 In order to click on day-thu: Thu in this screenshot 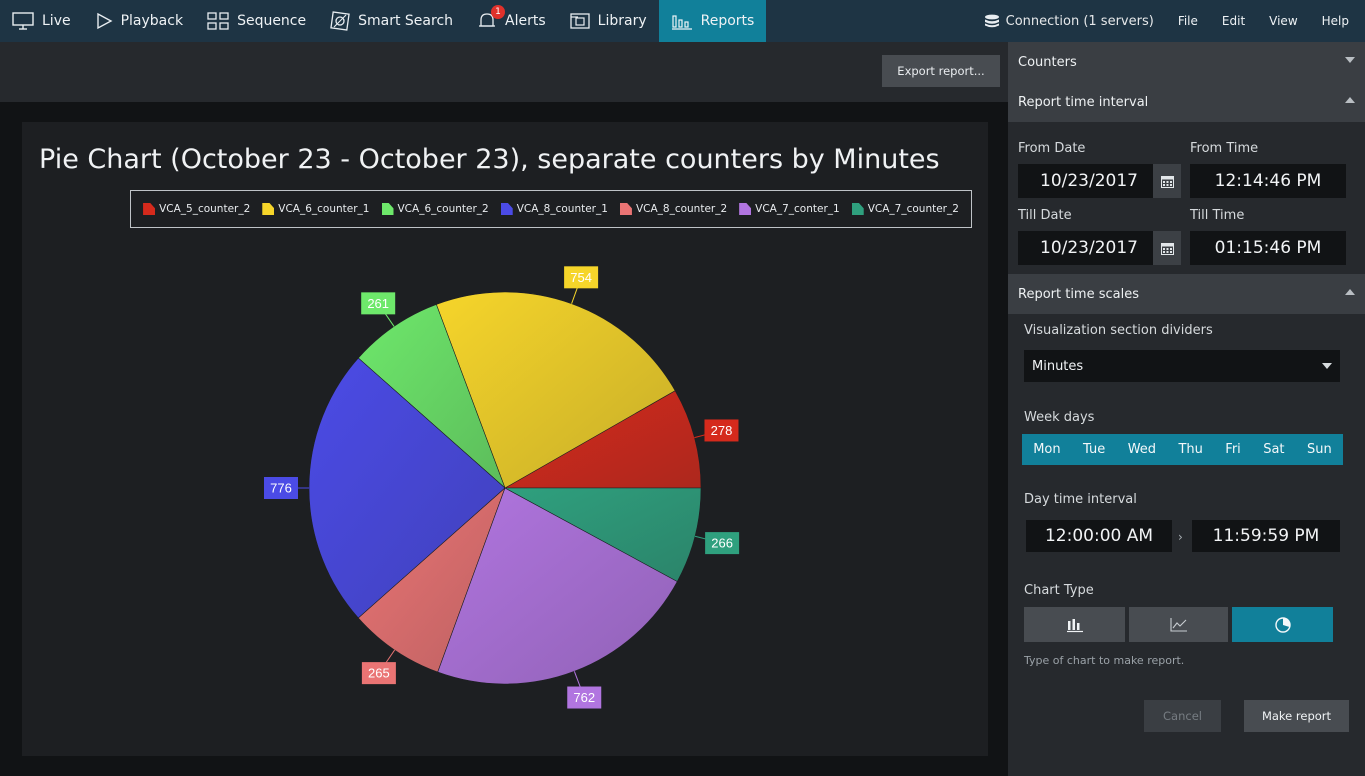, I will do `click(1190, 449)`.